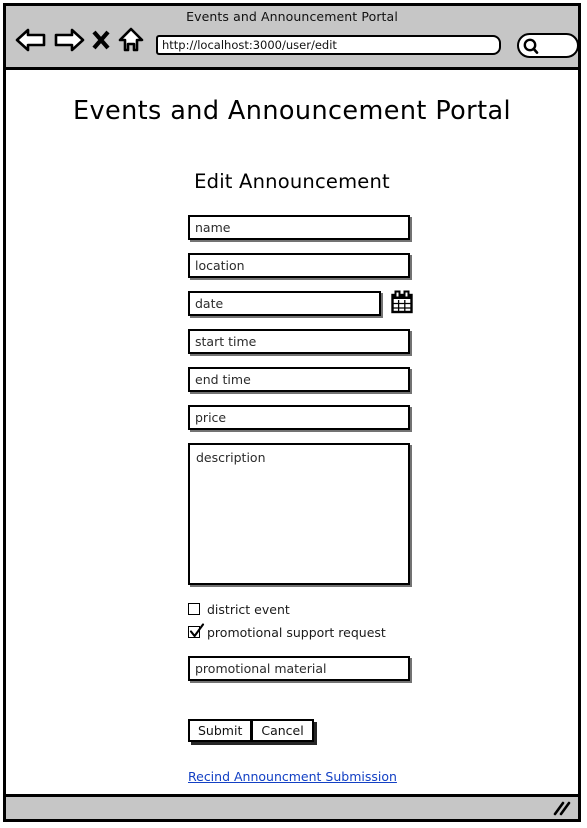 The width and height of the screenshot is (587, 828). I want to click on end-time-field: end time, so click(299, 379).